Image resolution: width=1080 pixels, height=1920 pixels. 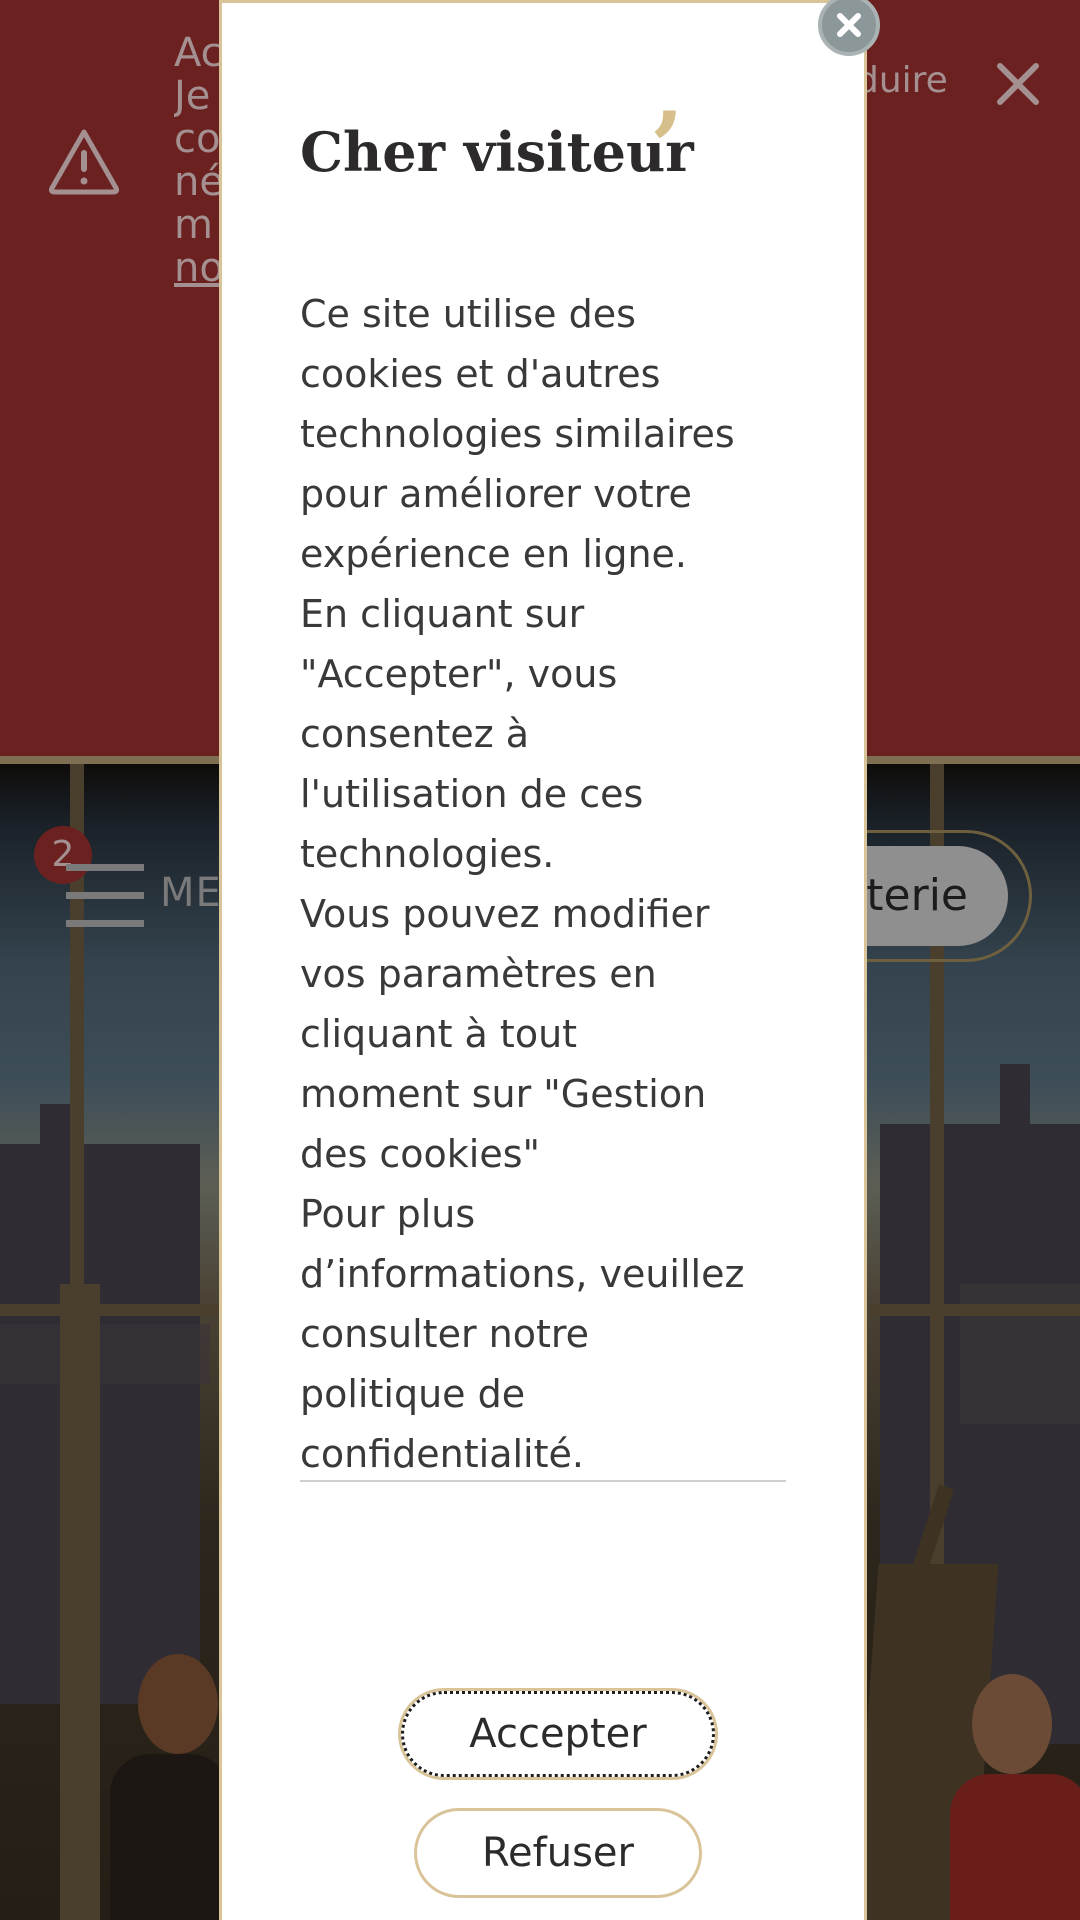 I want to click on refuse-button: Refuser, so click(x=558, y=1853).